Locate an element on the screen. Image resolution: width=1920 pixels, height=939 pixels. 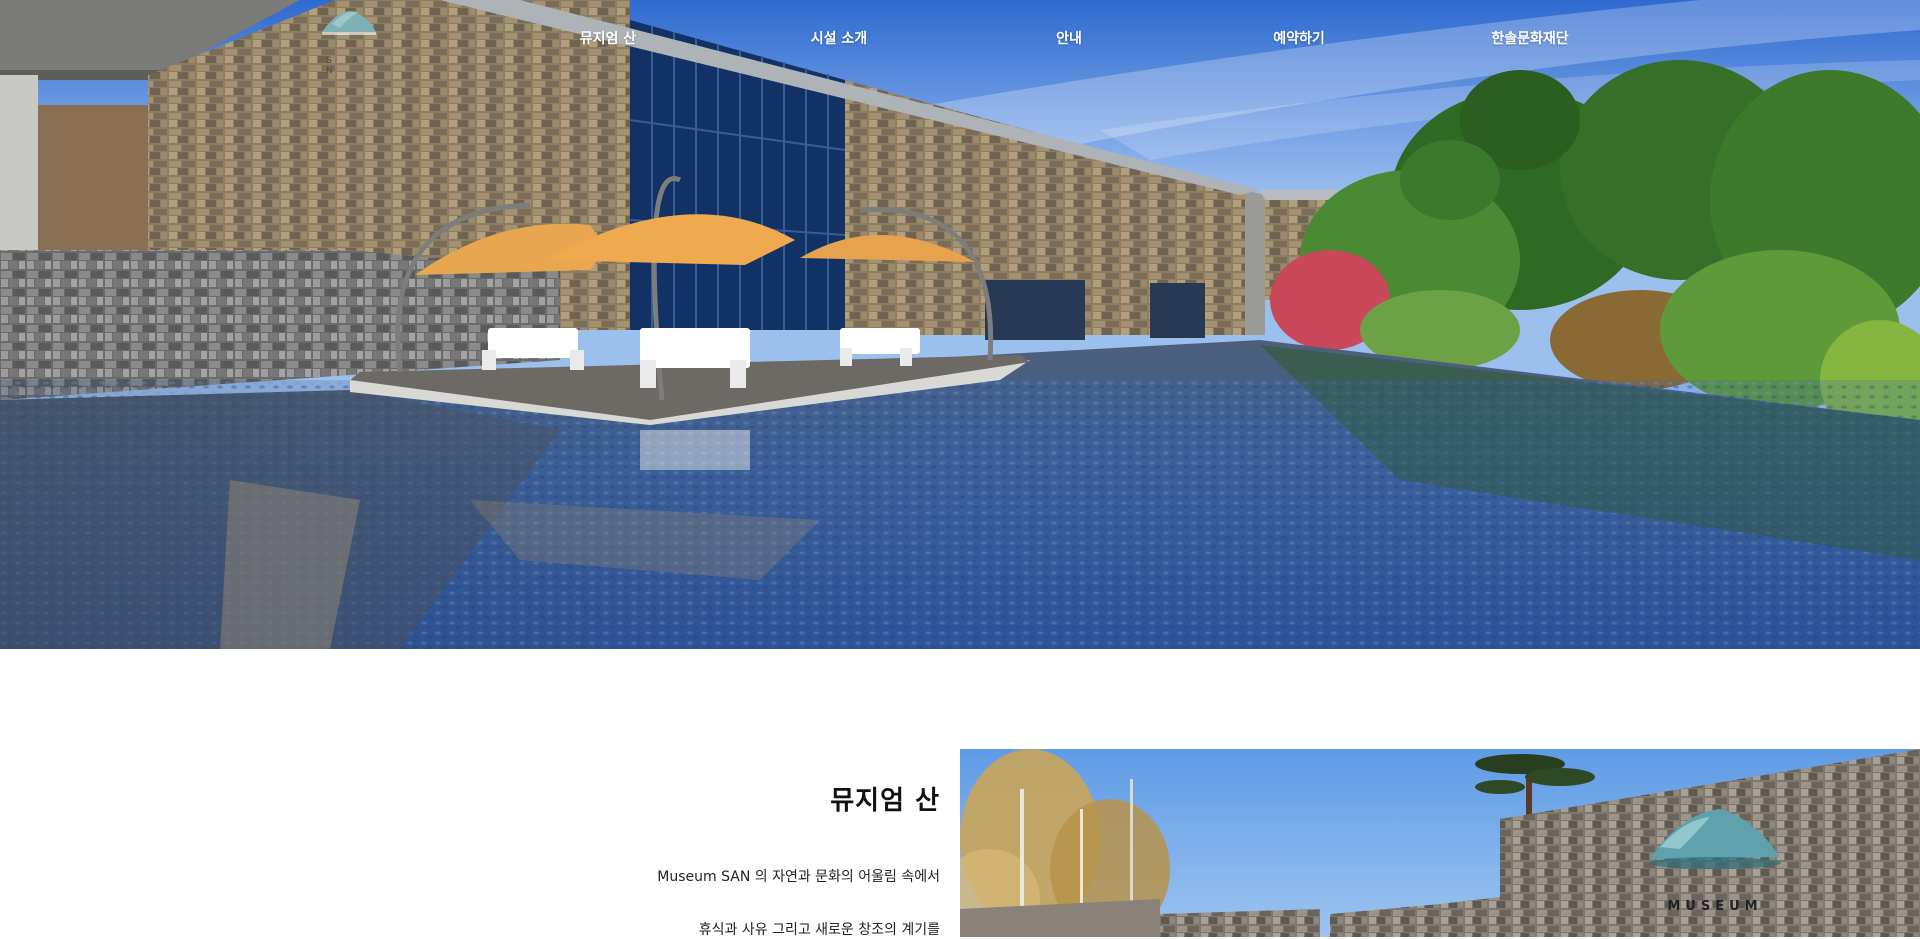
logo-wordmark: S A N is located at coordinates (347, 66).